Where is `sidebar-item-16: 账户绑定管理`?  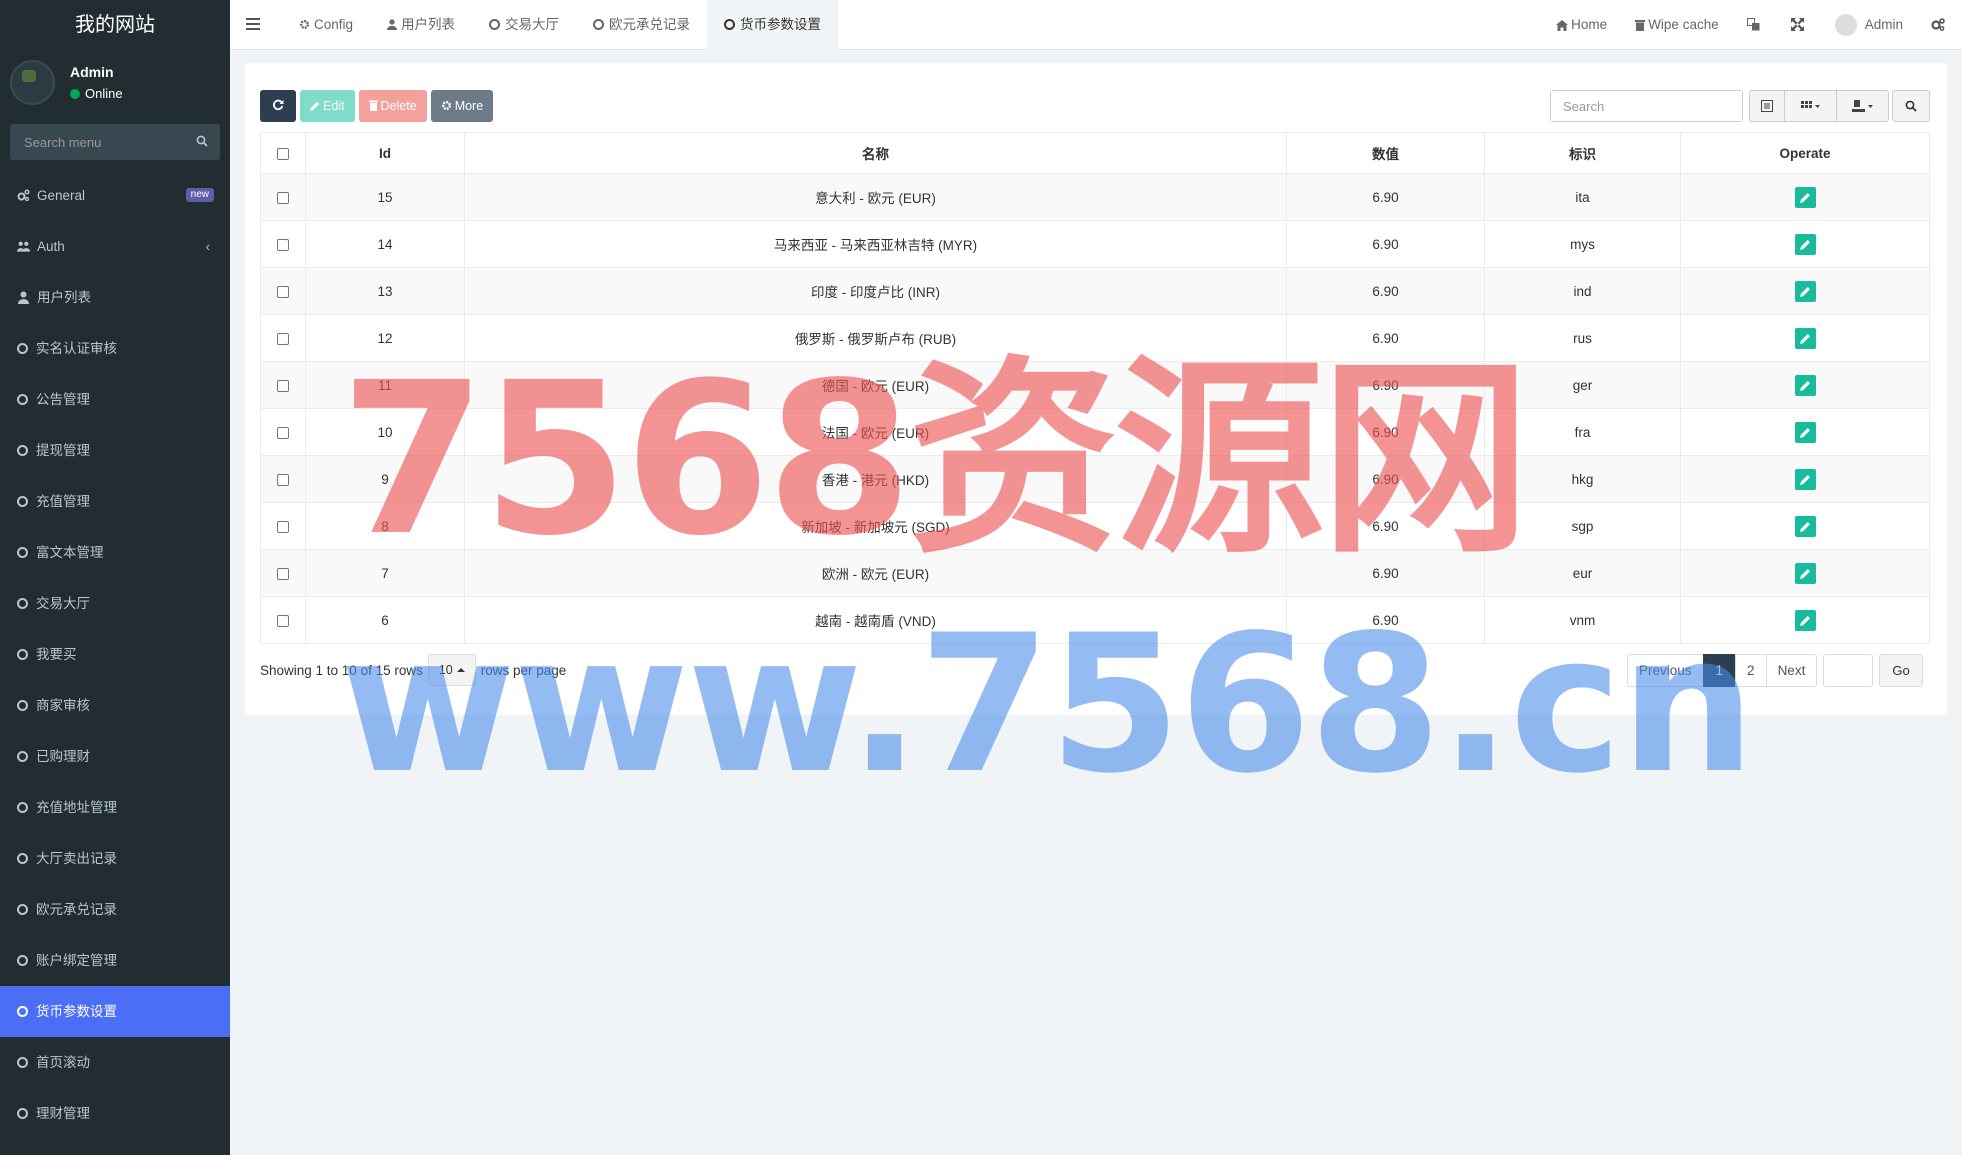
sidebar-item-16: 账户绑定管理 is located at coordinates (115, 960).